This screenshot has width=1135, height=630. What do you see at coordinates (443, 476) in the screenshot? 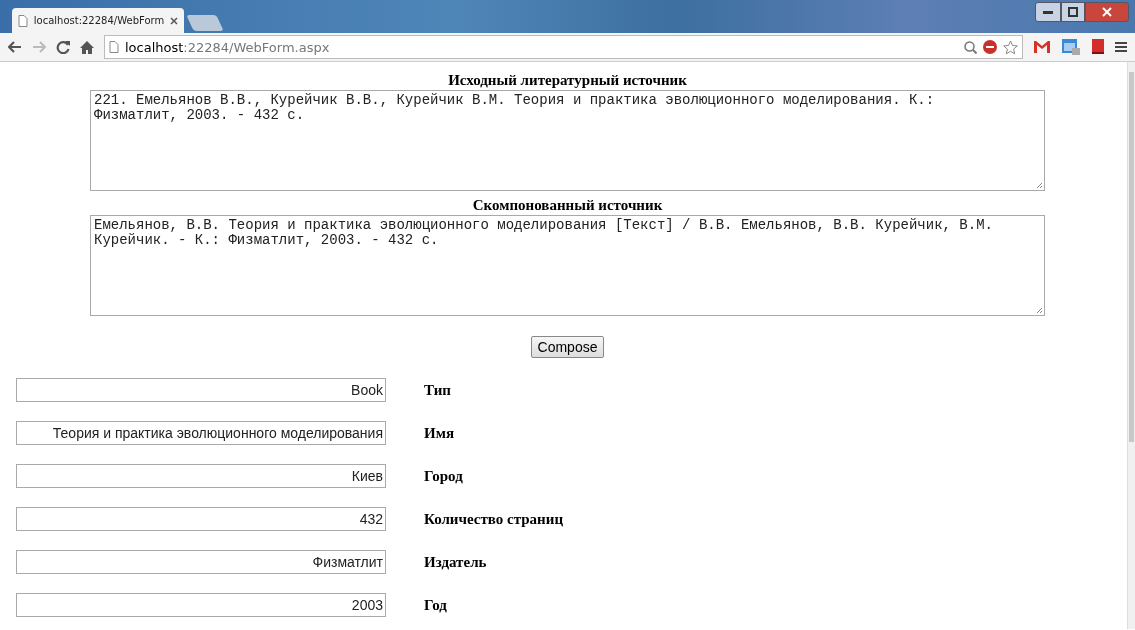
I see `field-label: Город` at bounding box center [443, 476].